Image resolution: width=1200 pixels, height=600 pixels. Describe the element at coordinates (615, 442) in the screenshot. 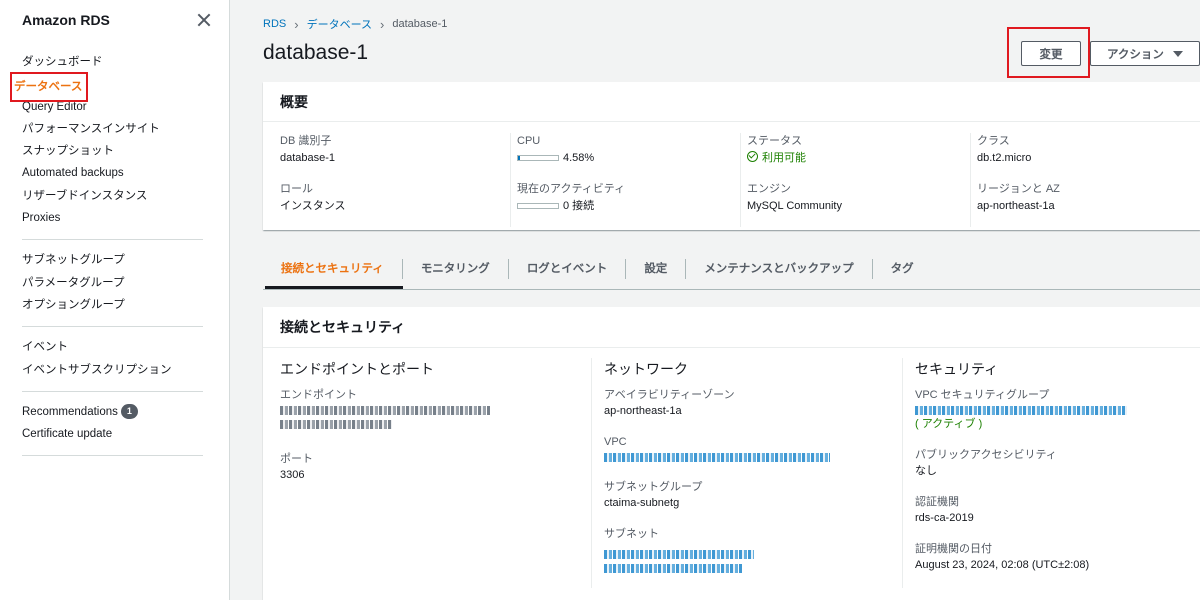

I see `vpc-label: VPC` at that location.